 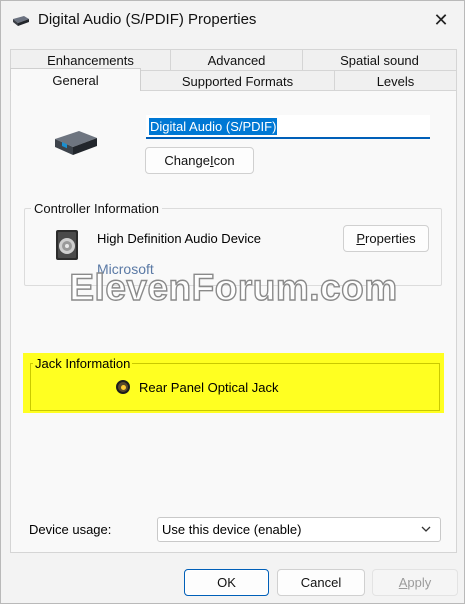 I want to click on tab-supported-formats: Supported Formats, so click(x=237, y=80).